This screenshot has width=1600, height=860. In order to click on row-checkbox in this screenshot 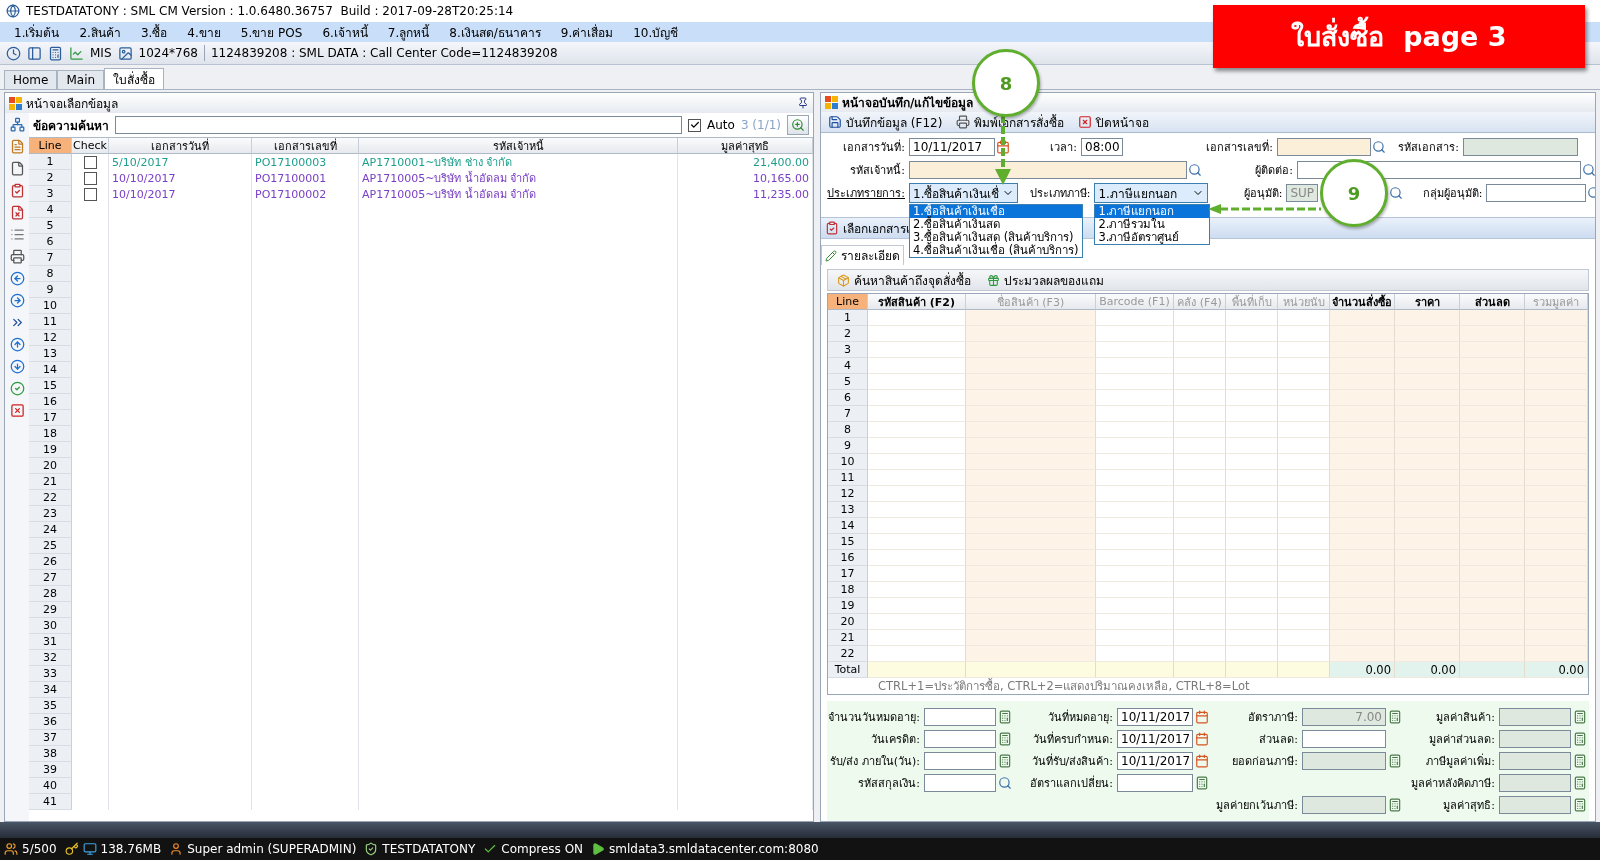, I will do `click(90, 162)`.